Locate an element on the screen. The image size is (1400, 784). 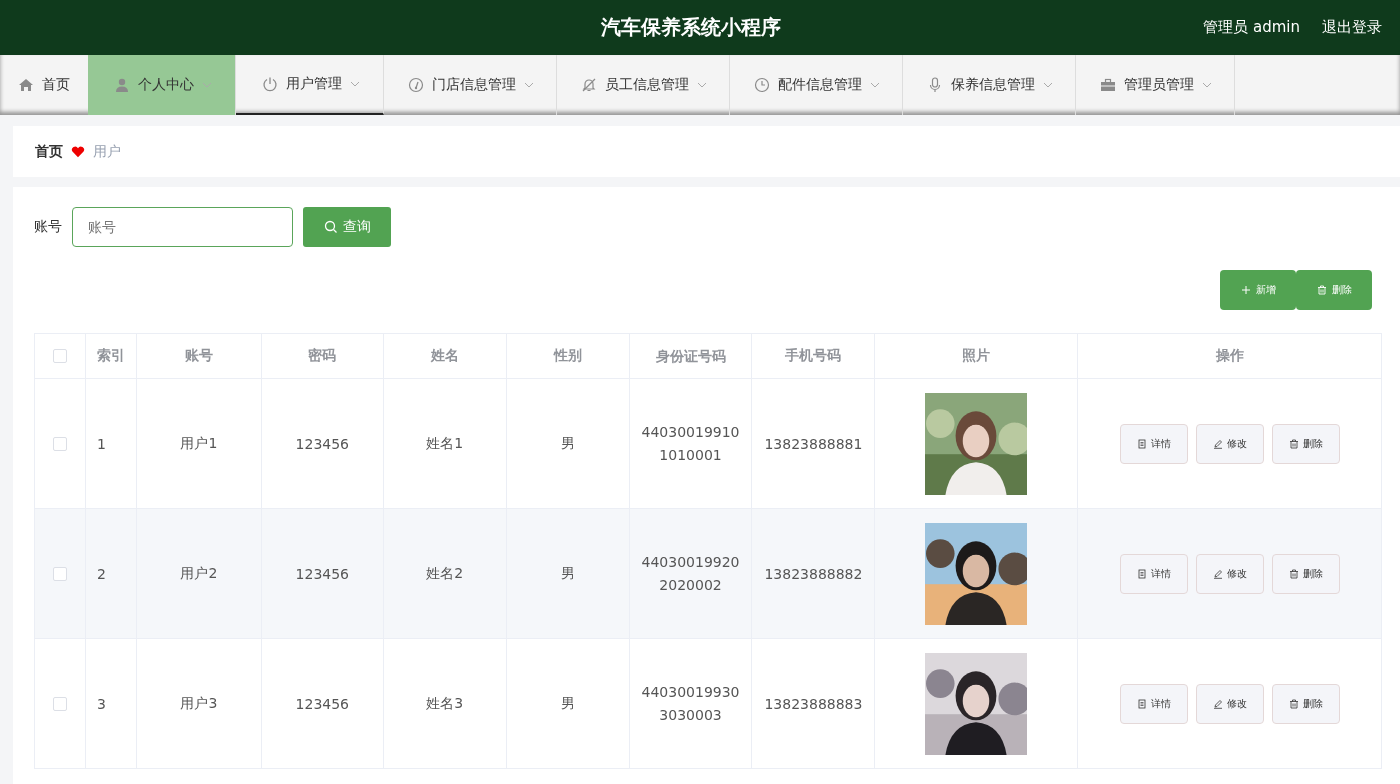
heart-icon is located at coordinates (78, 151).